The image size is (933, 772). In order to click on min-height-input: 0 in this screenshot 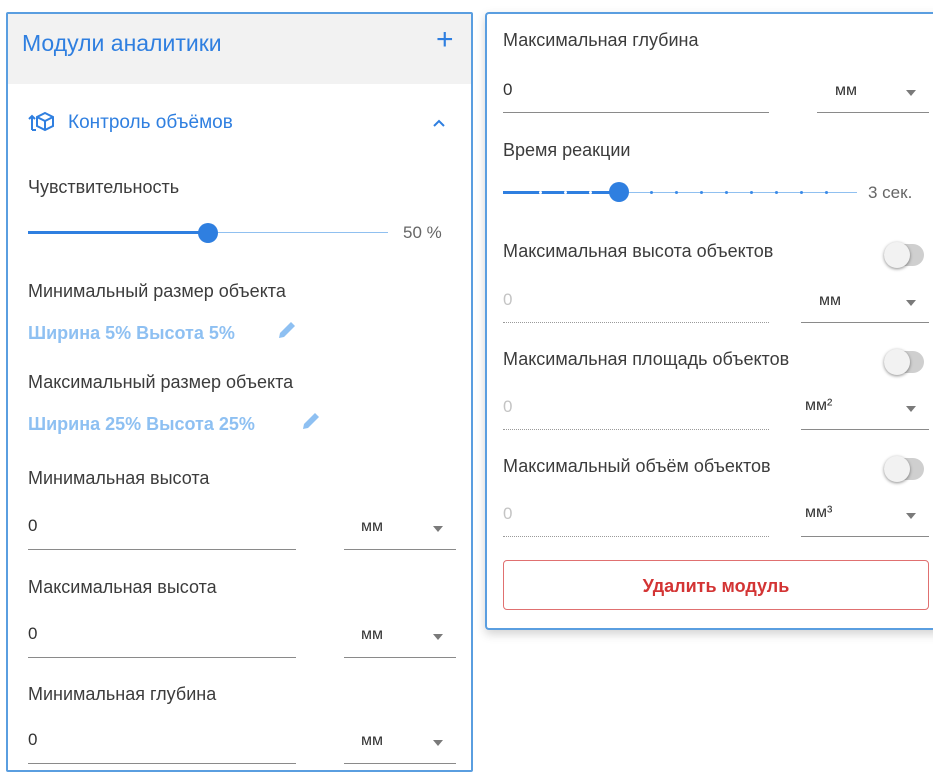, I will do `click(32, 526)`.